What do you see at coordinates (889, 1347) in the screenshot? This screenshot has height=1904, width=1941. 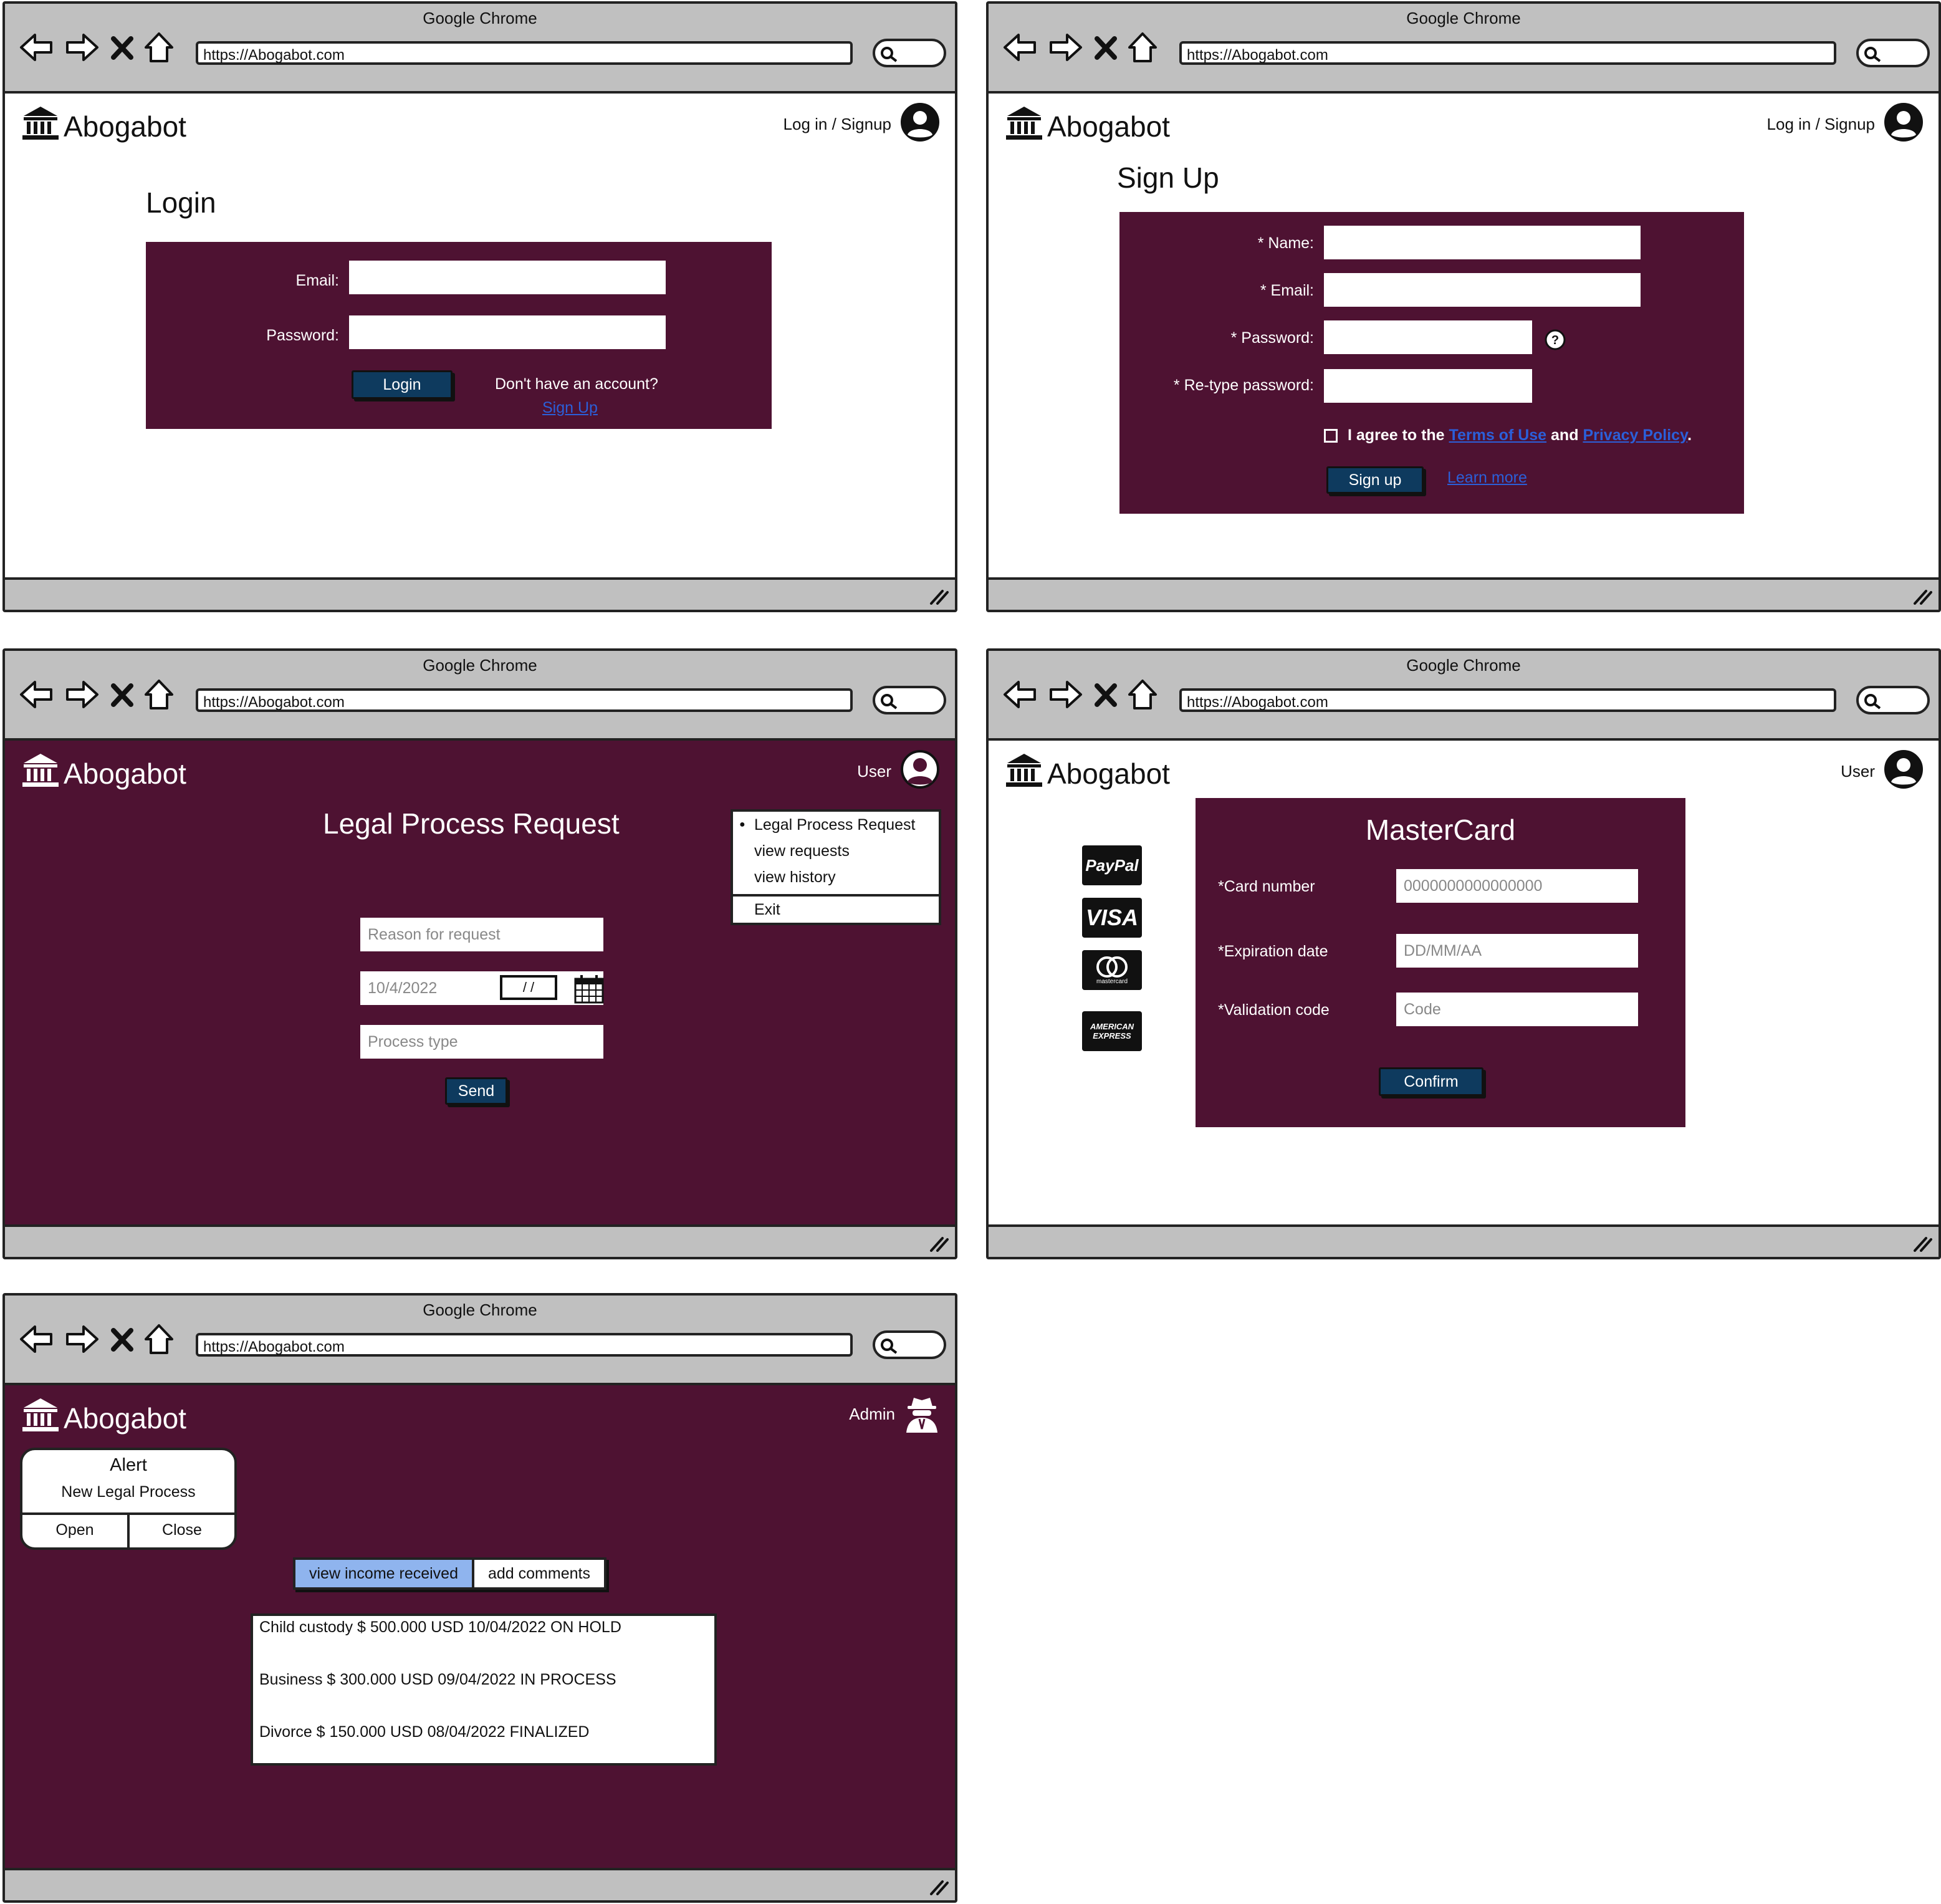 I see `search-icon` at bounding box center [889, 1347].